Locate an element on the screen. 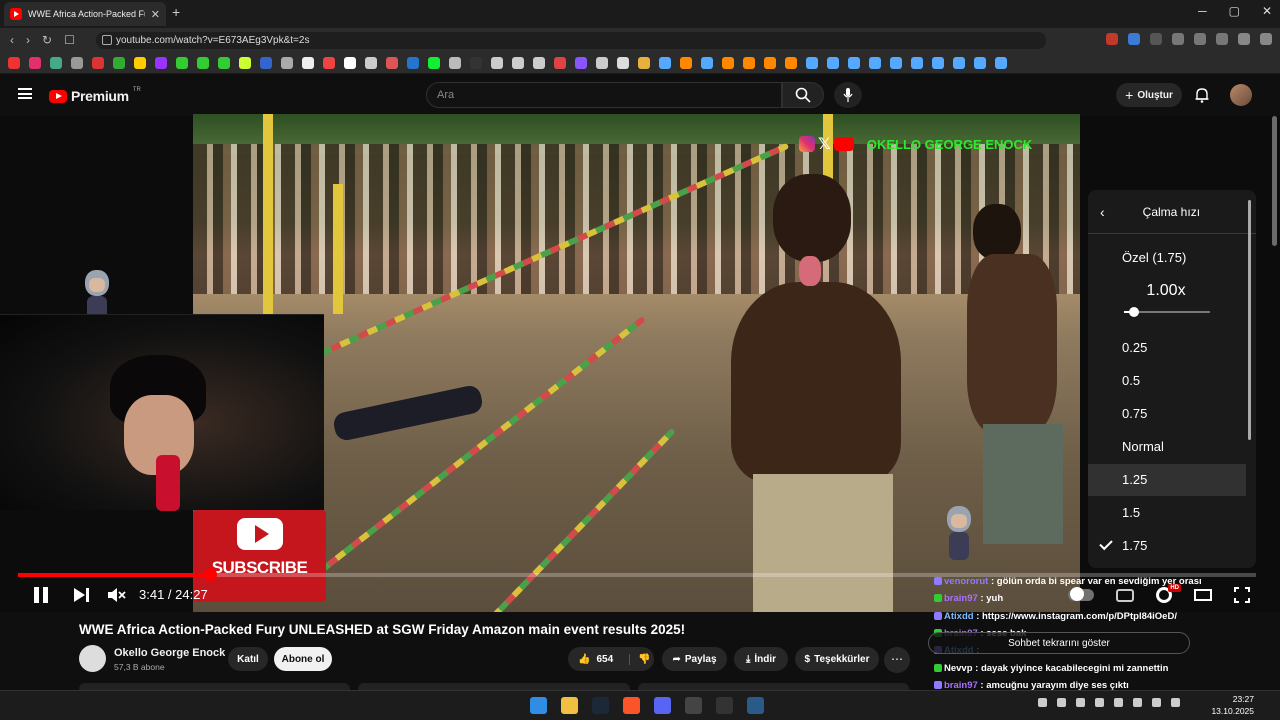  speed-menu-header: ‹ Çalma hızı is located at coordinates (1172, 212).